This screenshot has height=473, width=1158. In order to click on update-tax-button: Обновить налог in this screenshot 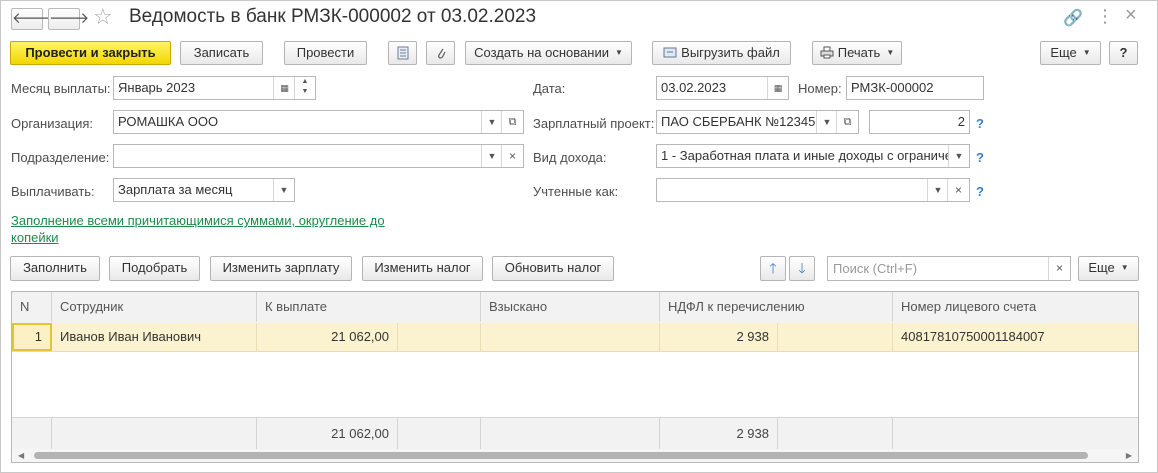, I will do `click(553, 268)`.